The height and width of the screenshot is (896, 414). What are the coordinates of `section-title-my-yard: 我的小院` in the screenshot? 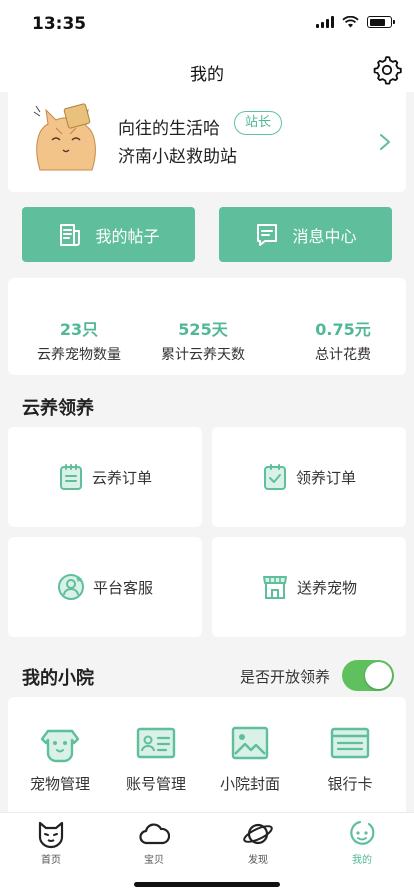 It's located at (58, 678).